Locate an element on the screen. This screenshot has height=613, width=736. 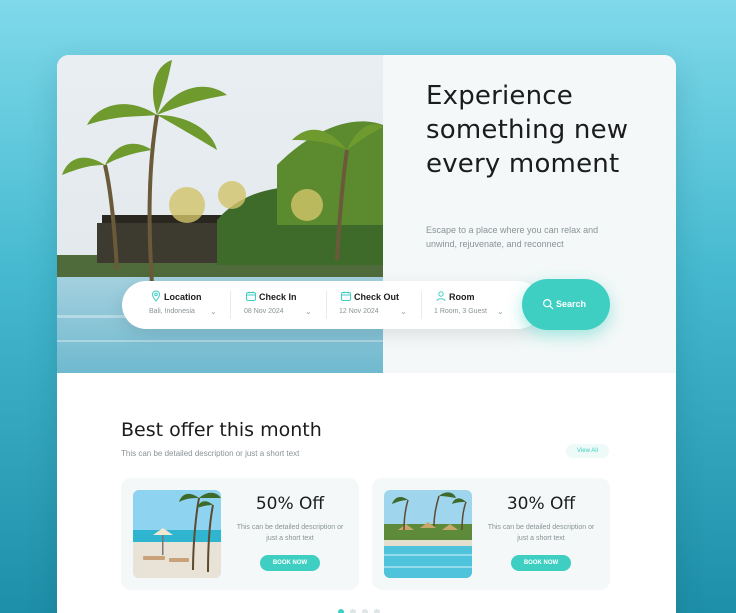
person-icon is located at coordinates (441, 296).